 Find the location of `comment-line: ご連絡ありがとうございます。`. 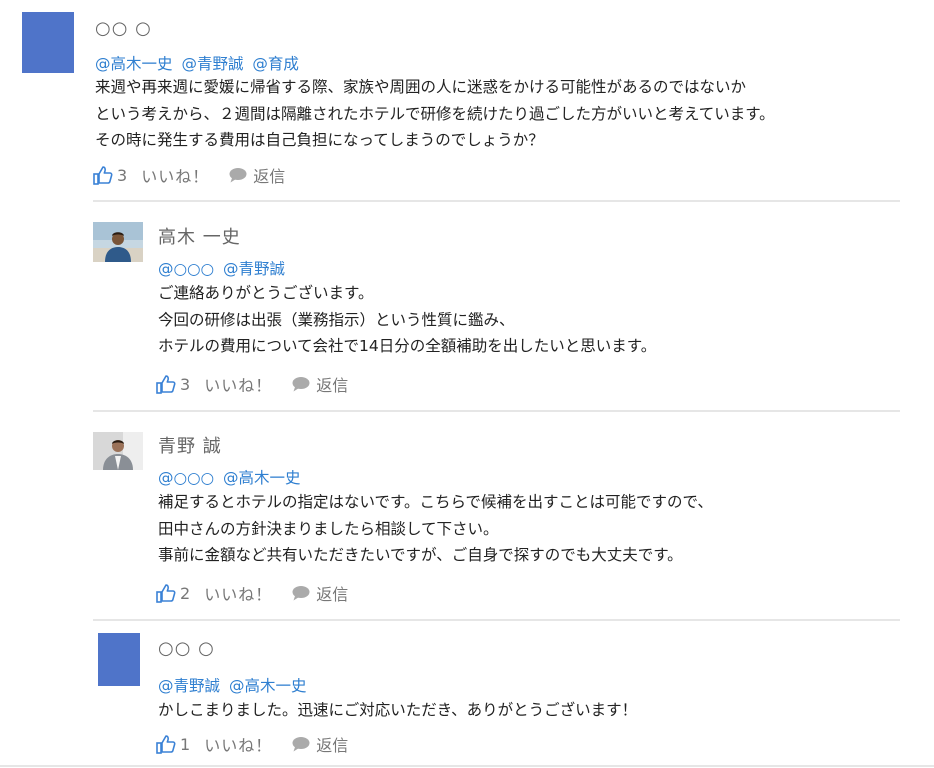

comment-line: ご連絡ありがとうございます。 is located at coordinates (266, 293).